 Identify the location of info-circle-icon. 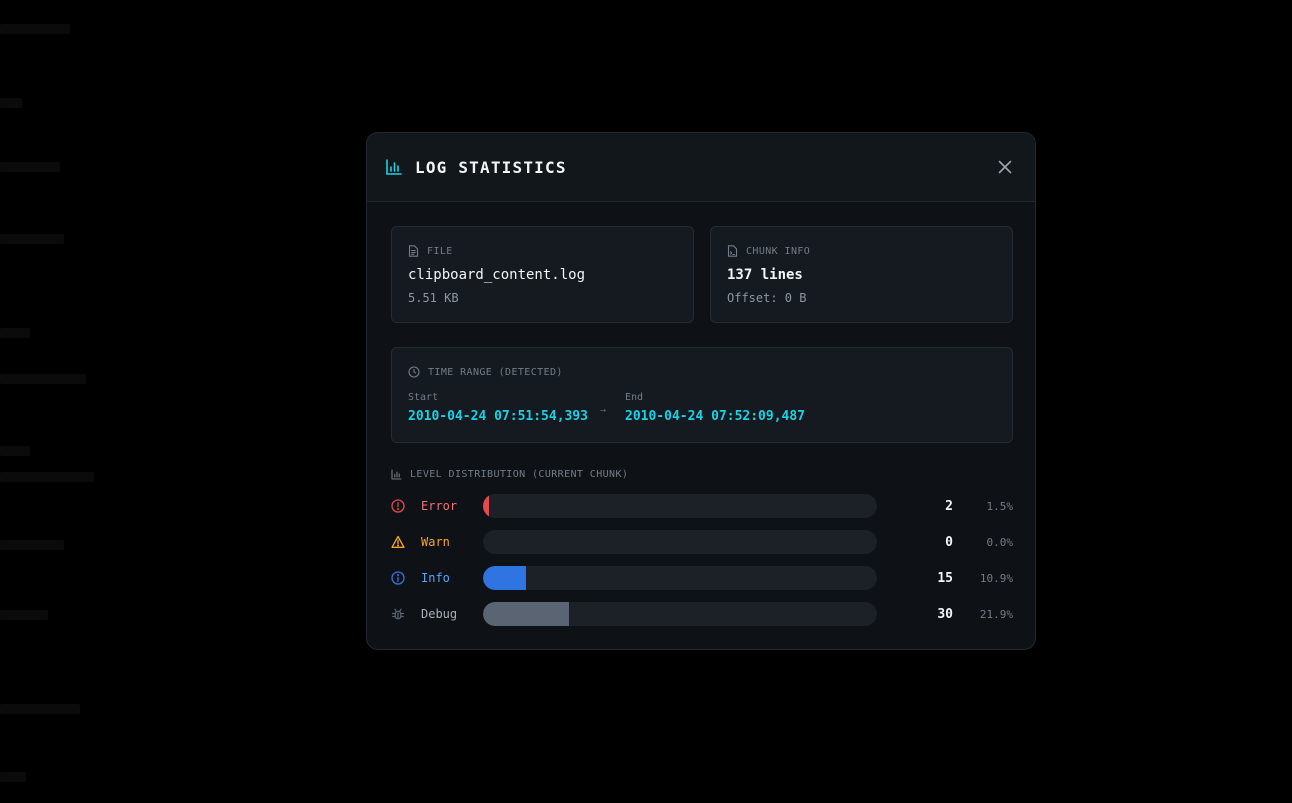
(402, 578).